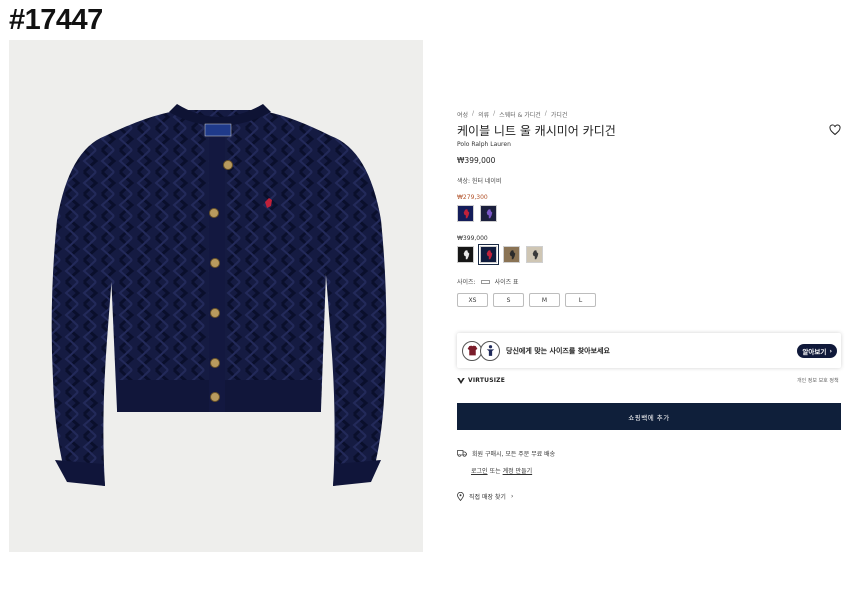  What do you see at coordinates (479, 470) in the screenshot?
I see `login-link: 로그인` at bounding box center [479, 470].